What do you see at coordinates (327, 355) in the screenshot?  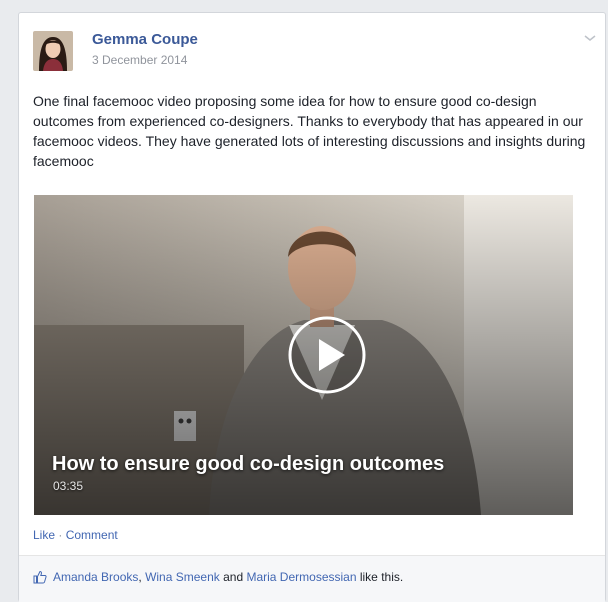 I see `play-icon` at bounding box center [327, 355].